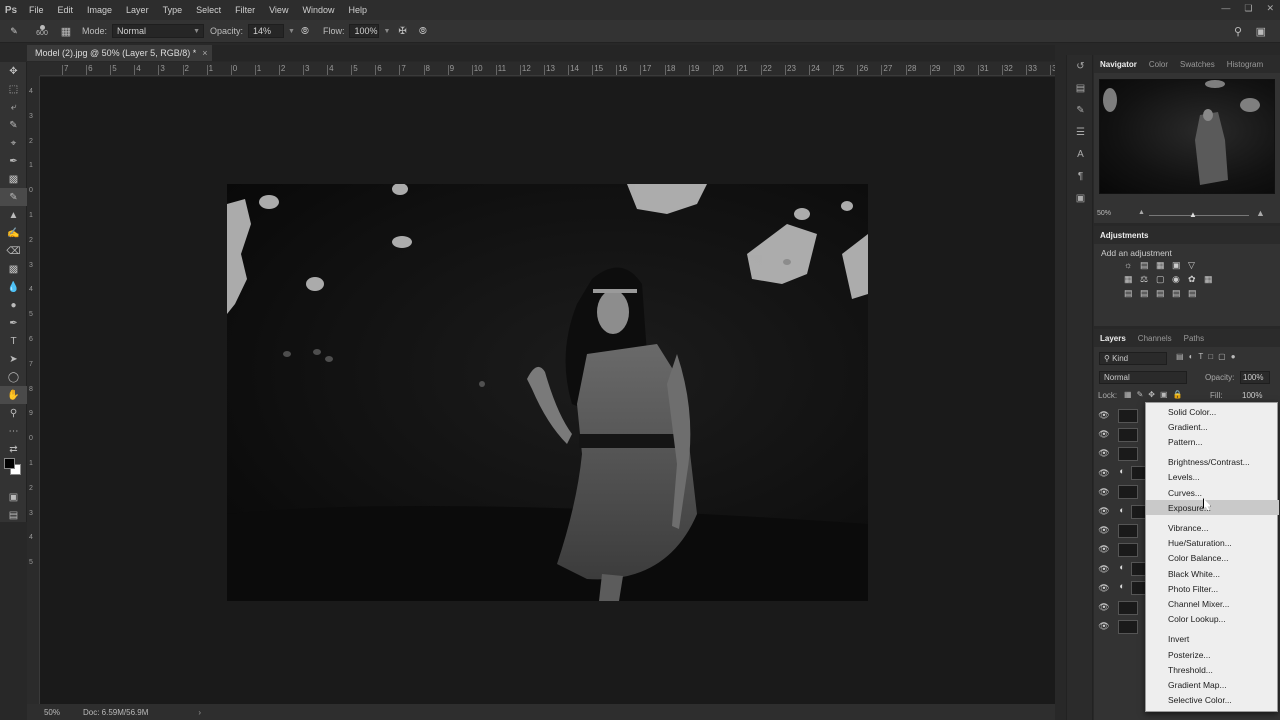 The image size is (1280, 720). I want to click on brightness-contrast-icon: ☼, so click(1132, 265).